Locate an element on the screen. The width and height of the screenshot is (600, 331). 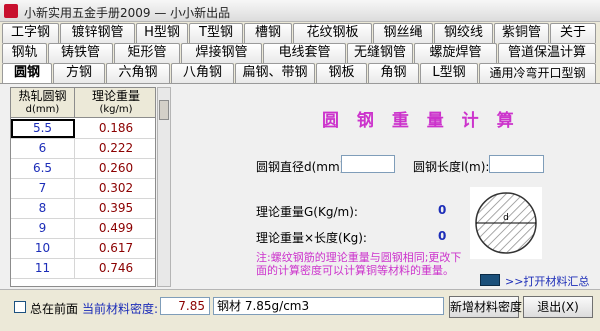
table-row: 11 0.746 is located at coordinates (83, 269).